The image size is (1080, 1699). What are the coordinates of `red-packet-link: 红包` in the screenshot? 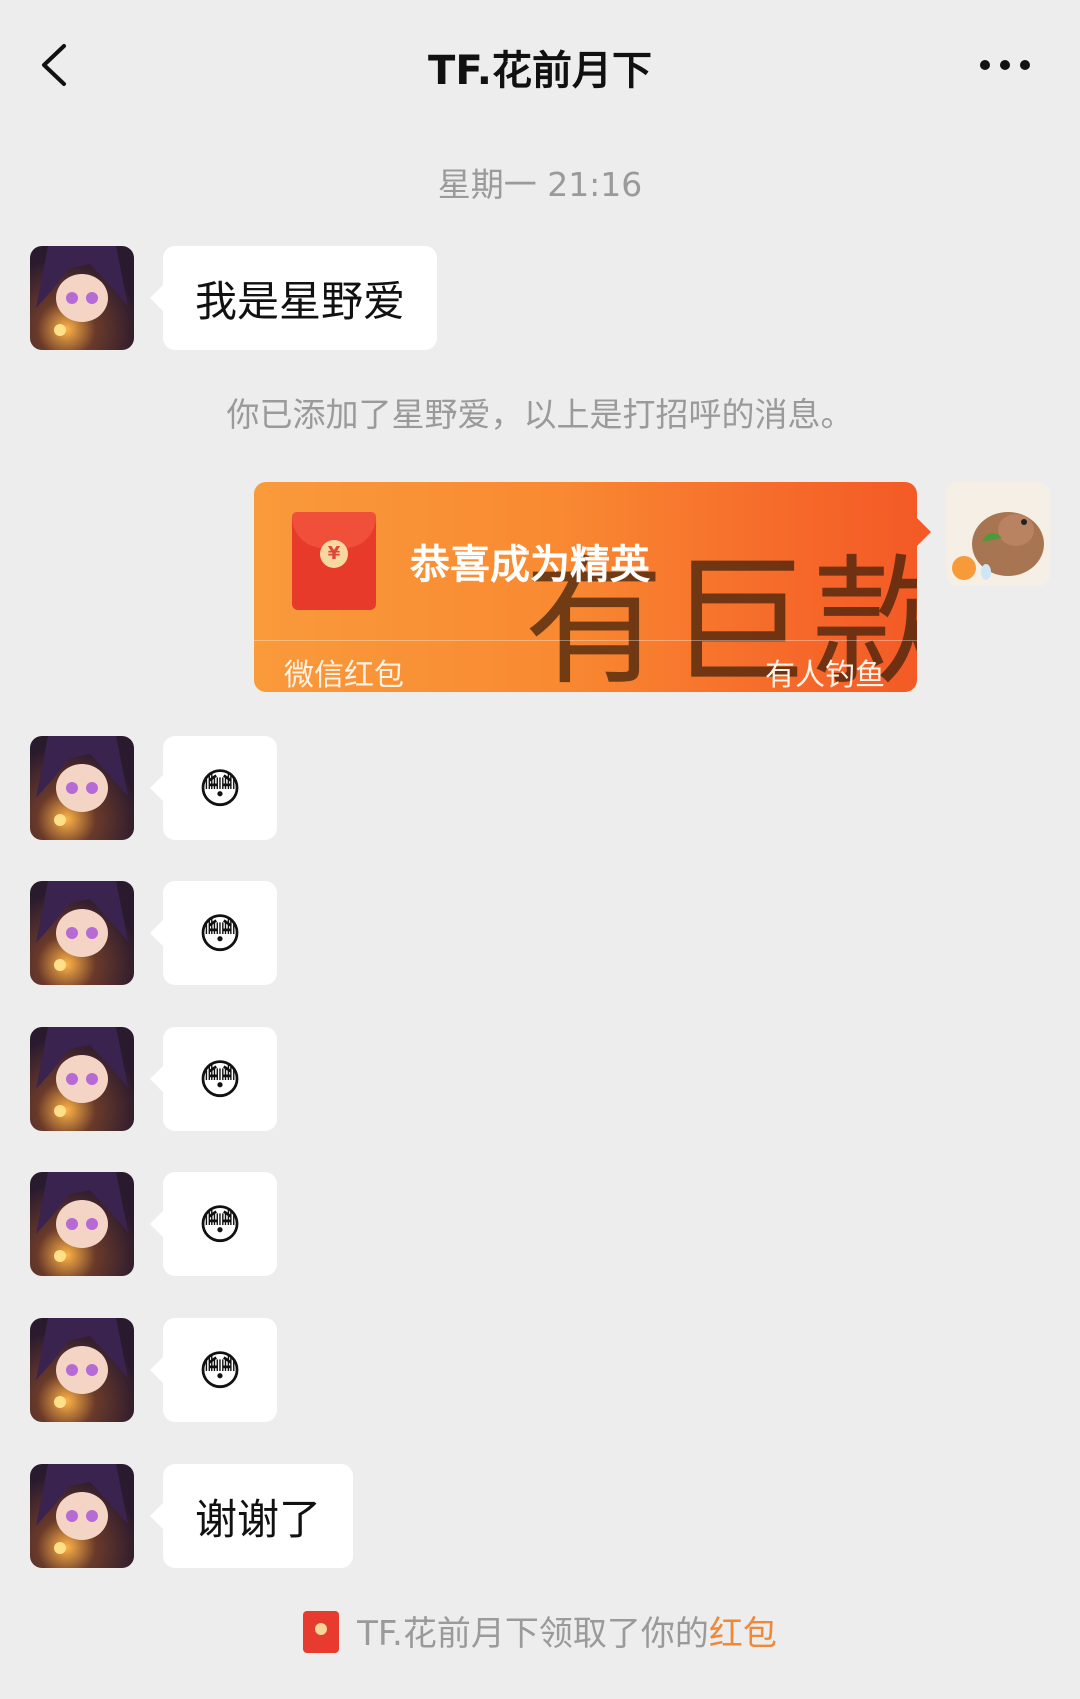 It's located at (743, 1634).